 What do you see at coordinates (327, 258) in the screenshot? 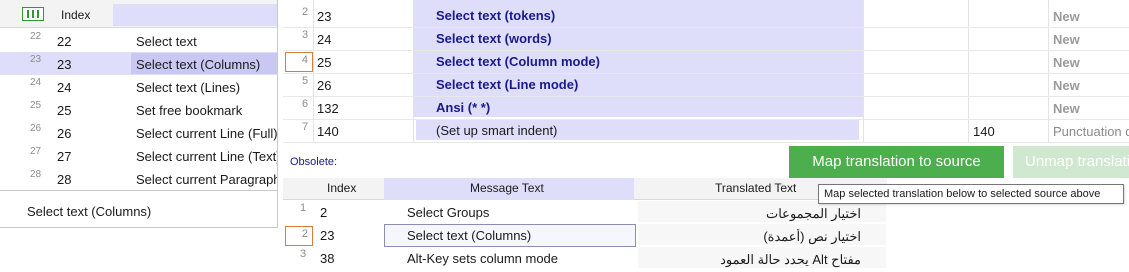
I see `row-index: 38` at bounding box center [327, 258].